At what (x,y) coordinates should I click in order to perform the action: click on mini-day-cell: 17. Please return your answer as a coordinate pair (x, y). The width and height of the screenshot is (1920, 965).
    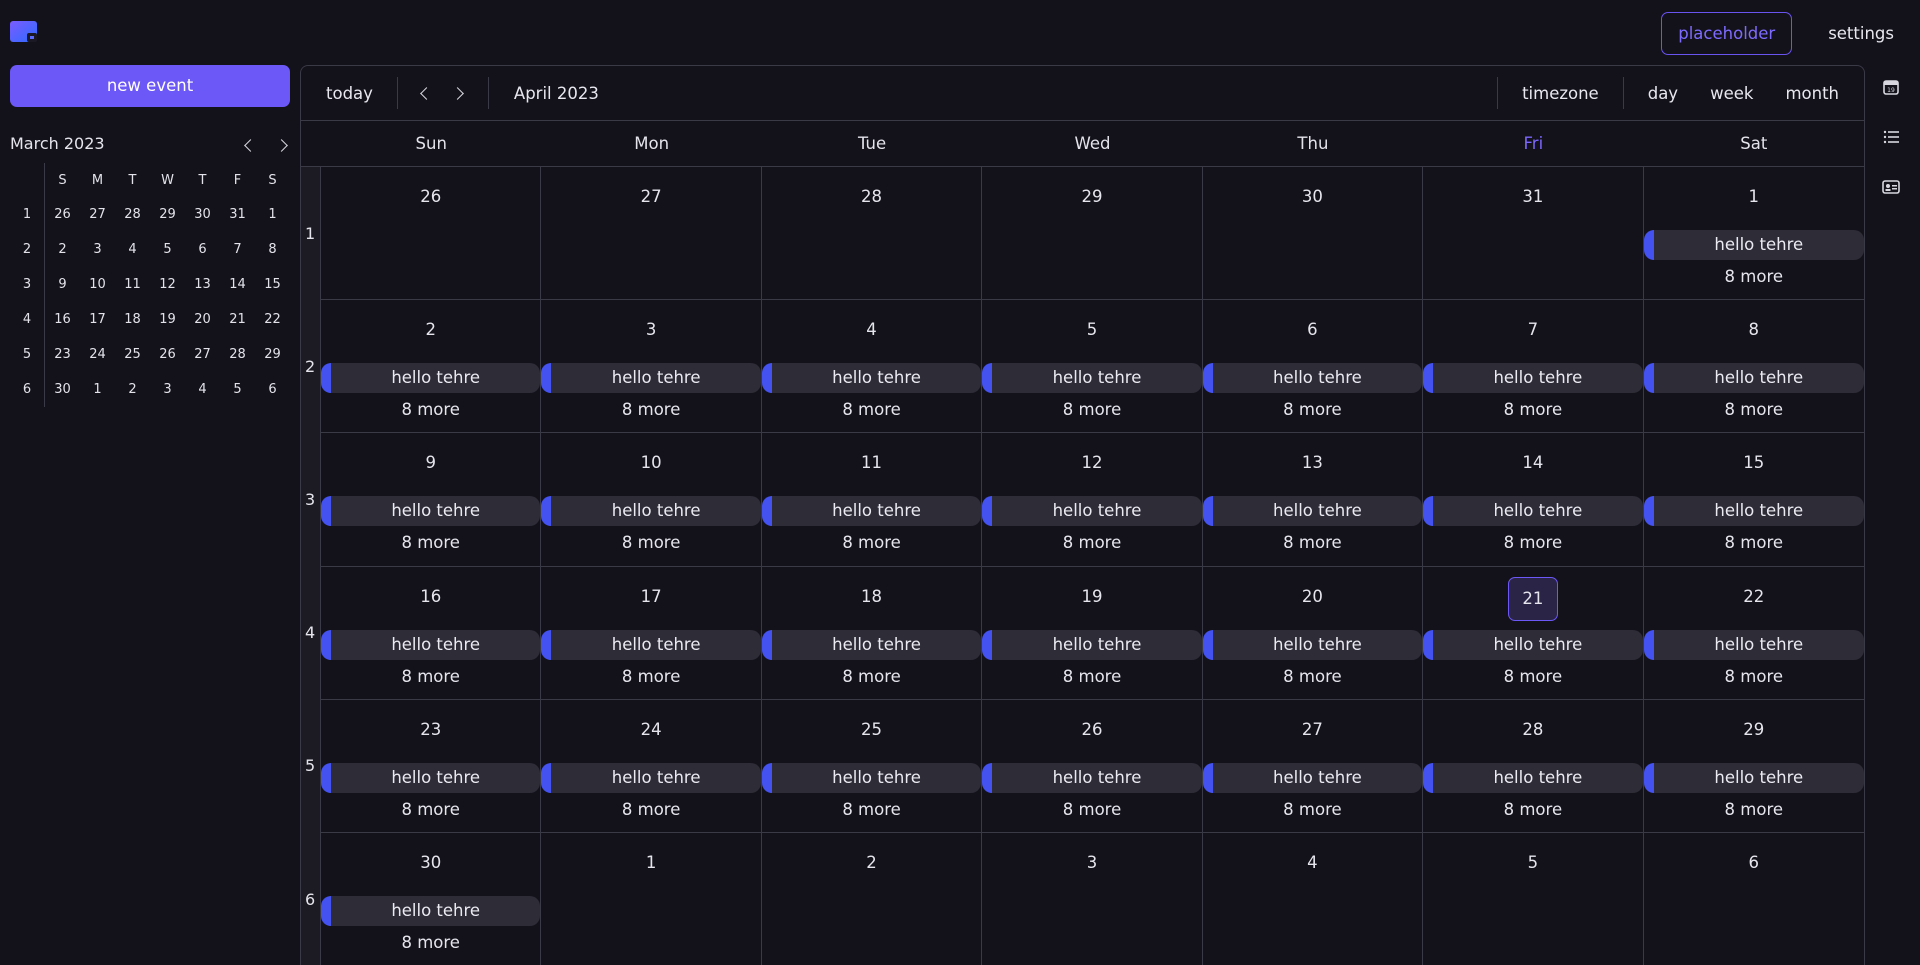
    Looking at the image, I should click on (97, 319).